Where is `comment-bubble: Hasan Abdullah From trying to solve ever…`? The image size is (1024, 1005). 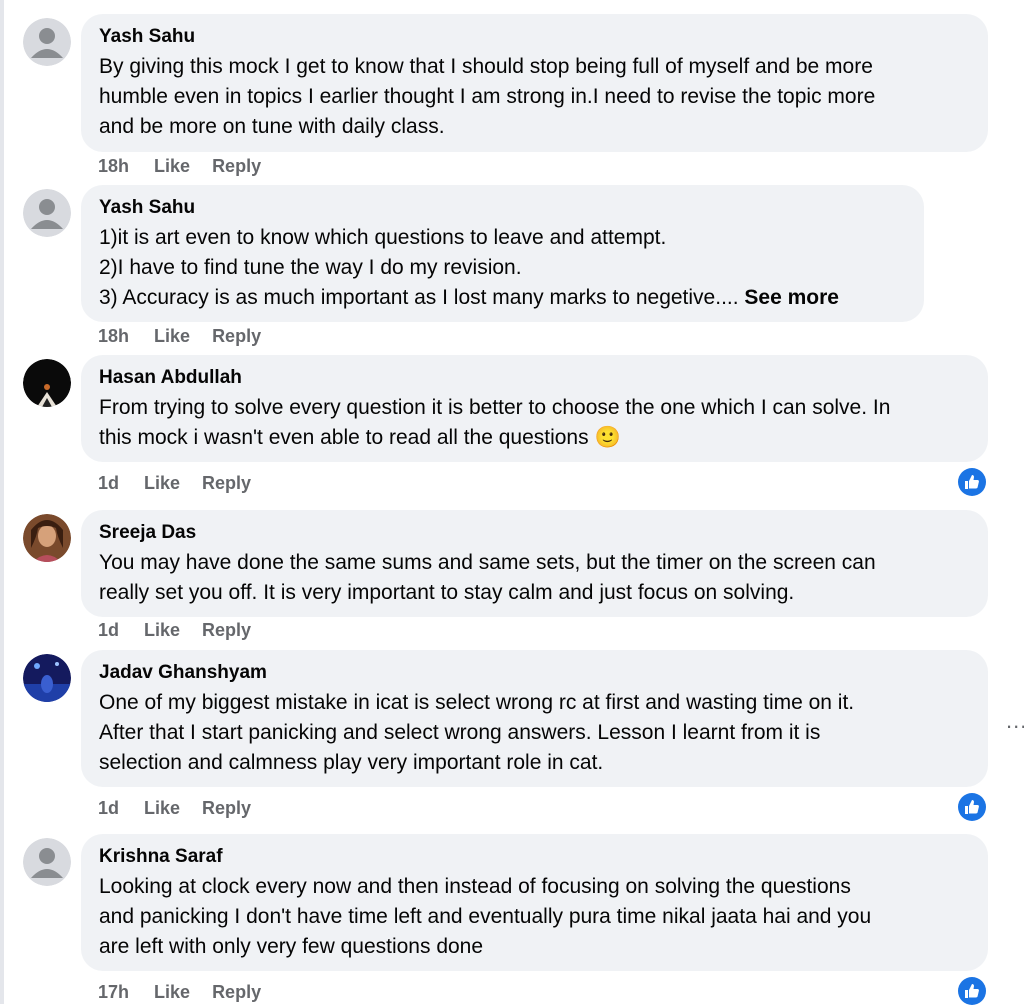
comment-bubble: Hasan Abdullah From trying to solve ever… is located at coordinates (534, 408).